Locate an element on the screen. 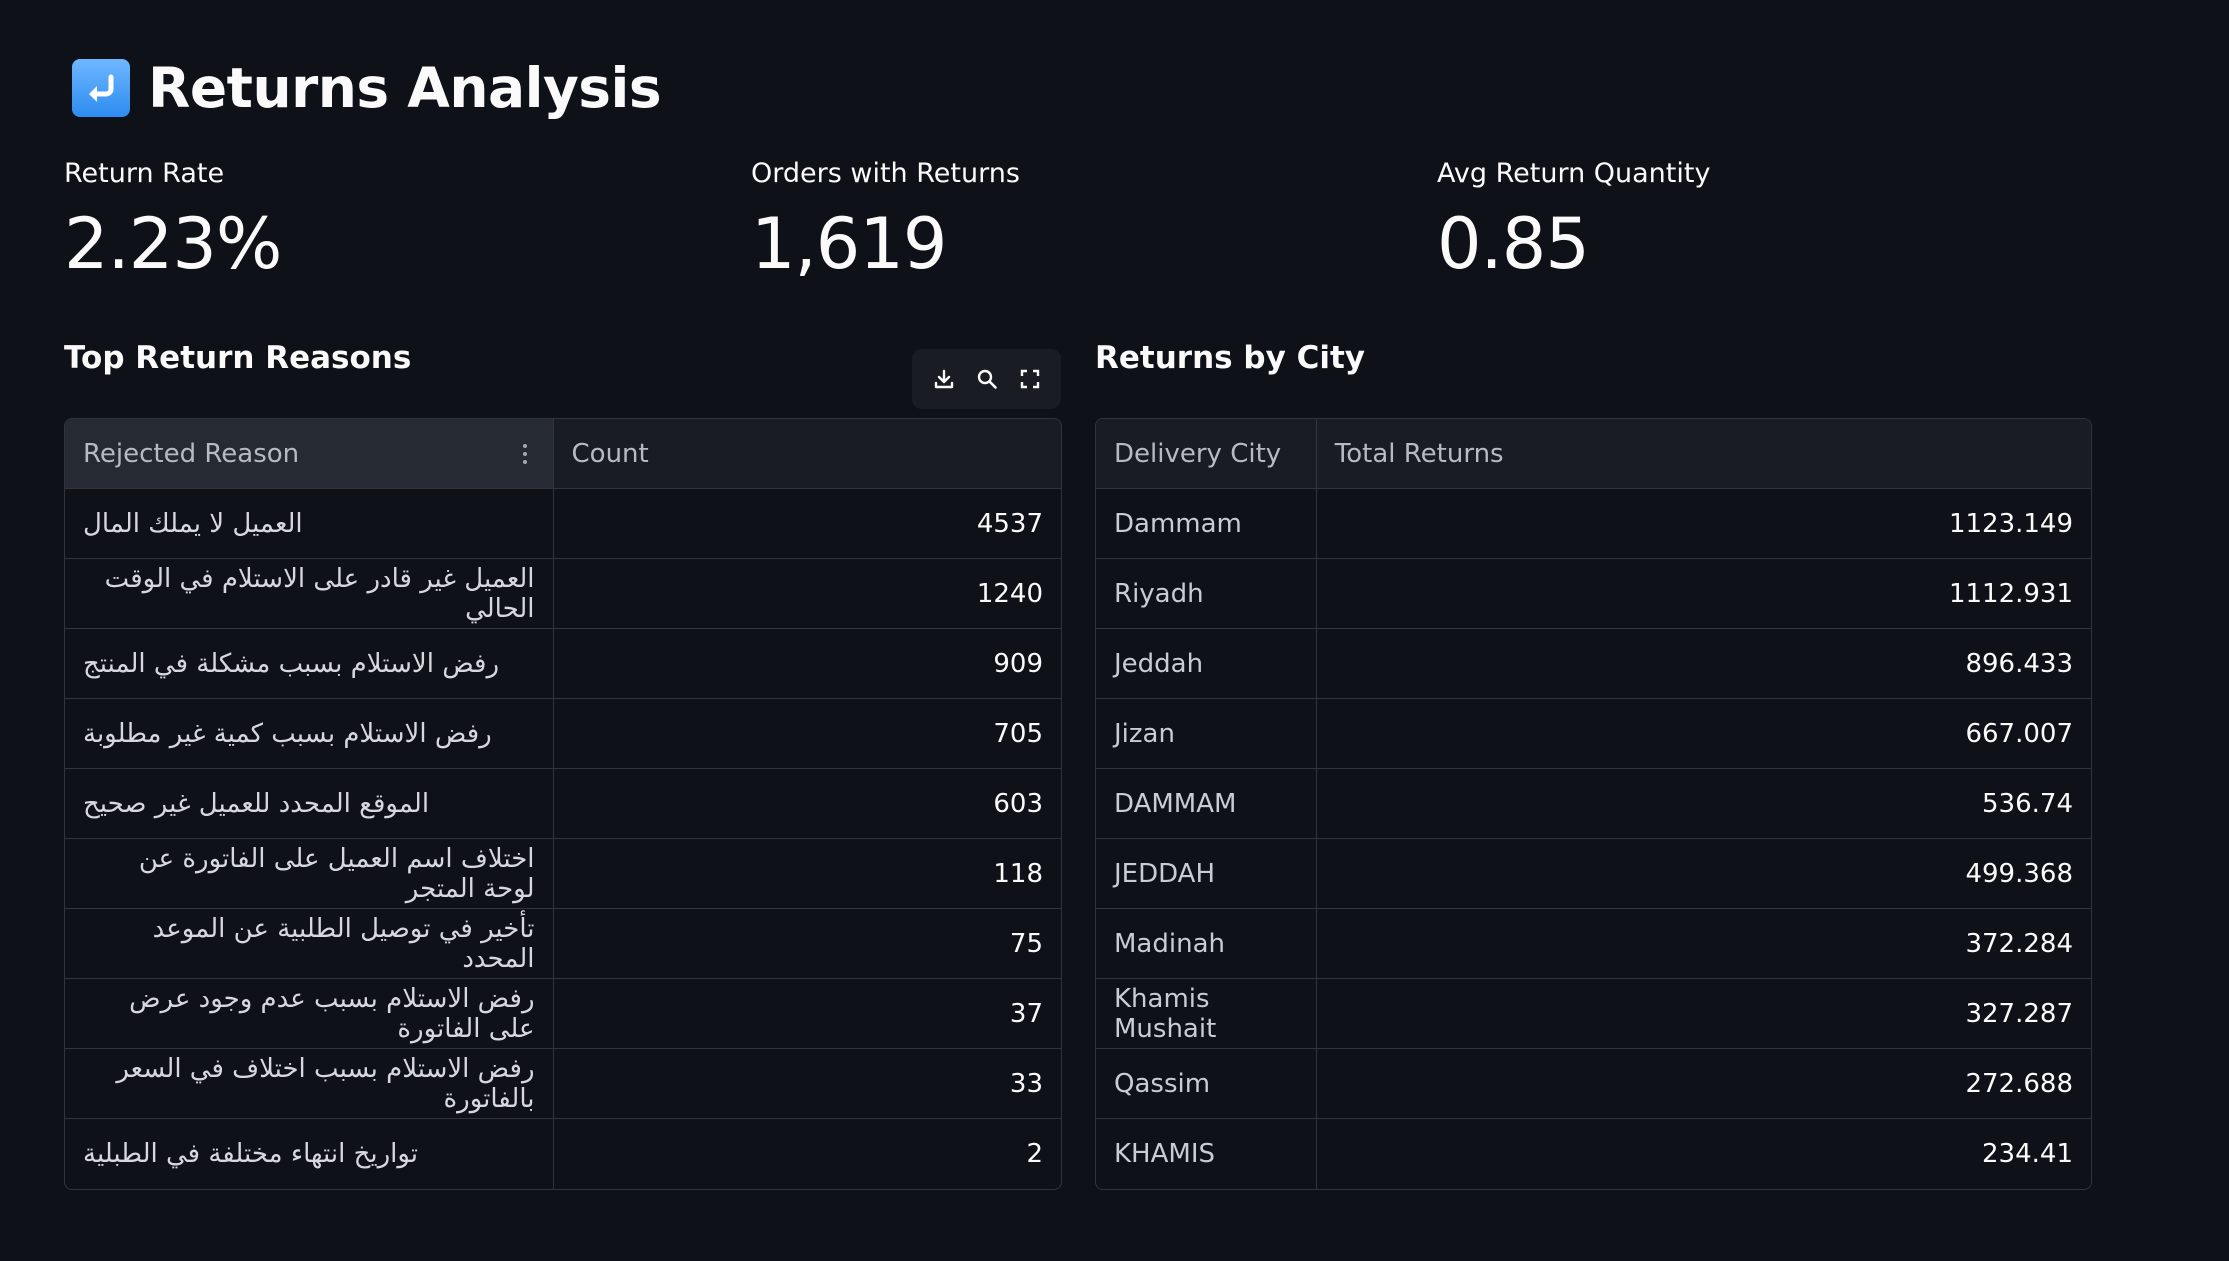 Image resolution: width=2229 pixels, height=1261 pixels. table-row: رفض الاستلام بسبب مشكلة في المنتج 909 is located at coordinates (563, 664).